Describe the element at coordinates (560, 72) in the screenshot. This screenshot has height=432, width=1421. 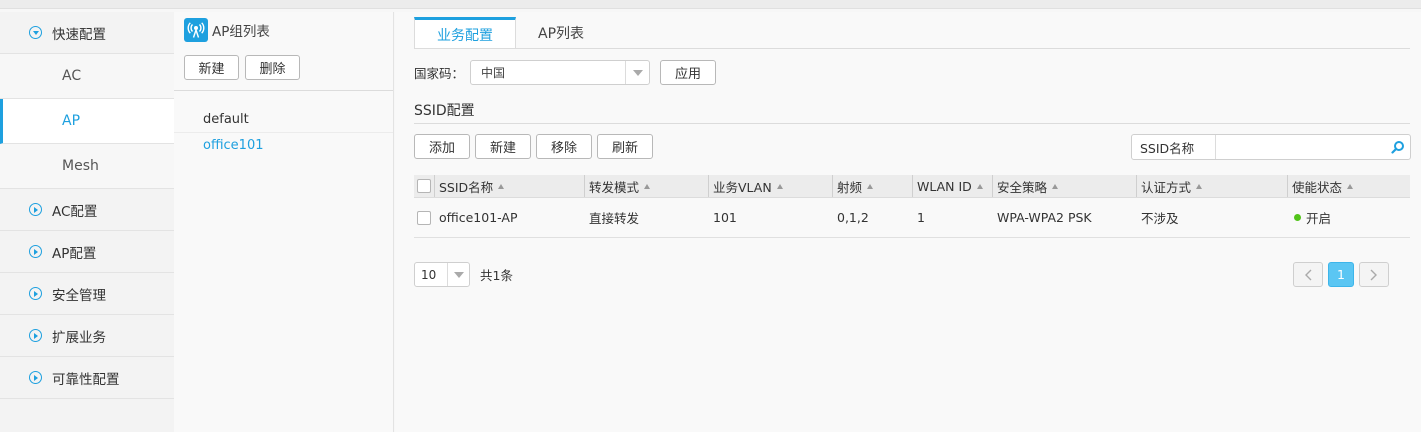
I see `country-code-select: 中国` at that location.